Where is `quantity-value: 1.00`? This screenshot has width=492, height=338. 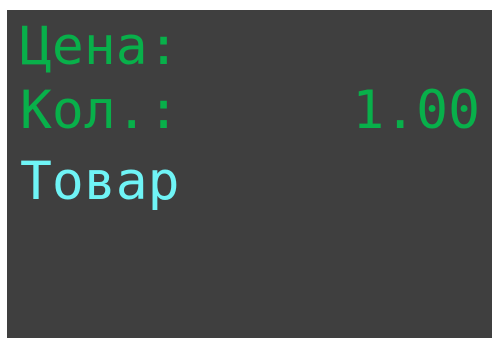 quantity-value: 1.00 is located at coordinates (416, 110).